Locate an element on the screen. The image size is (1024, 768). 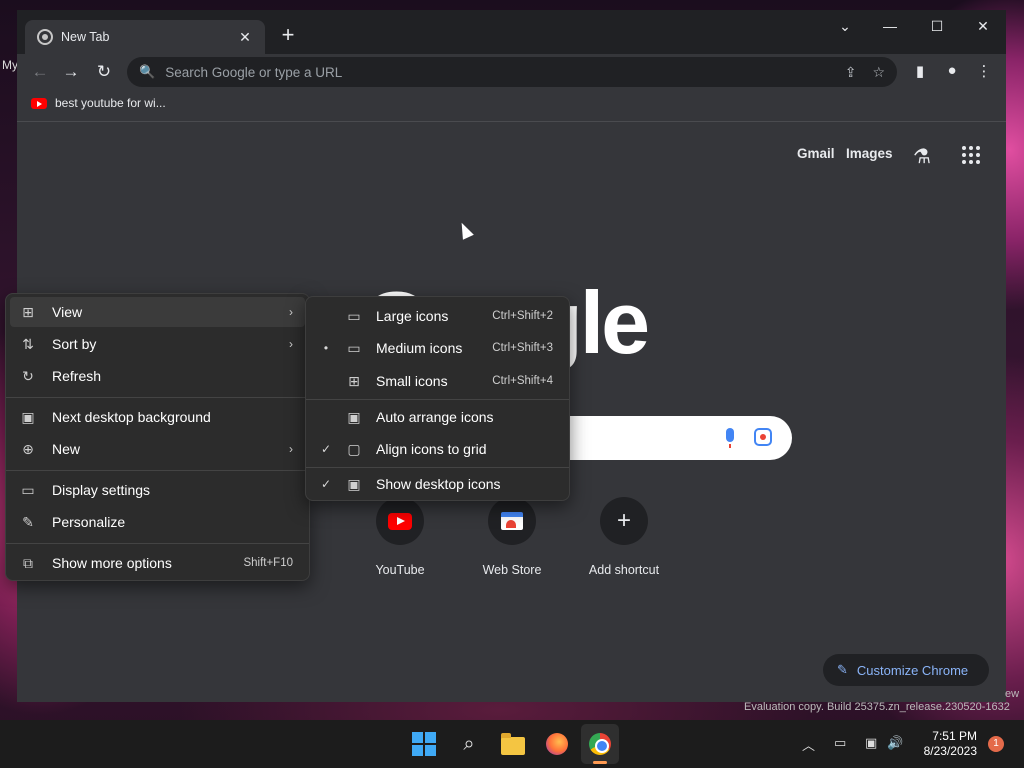
shortcut-text: Ctrl+Shift+3 is located at coordinates (522, 348).